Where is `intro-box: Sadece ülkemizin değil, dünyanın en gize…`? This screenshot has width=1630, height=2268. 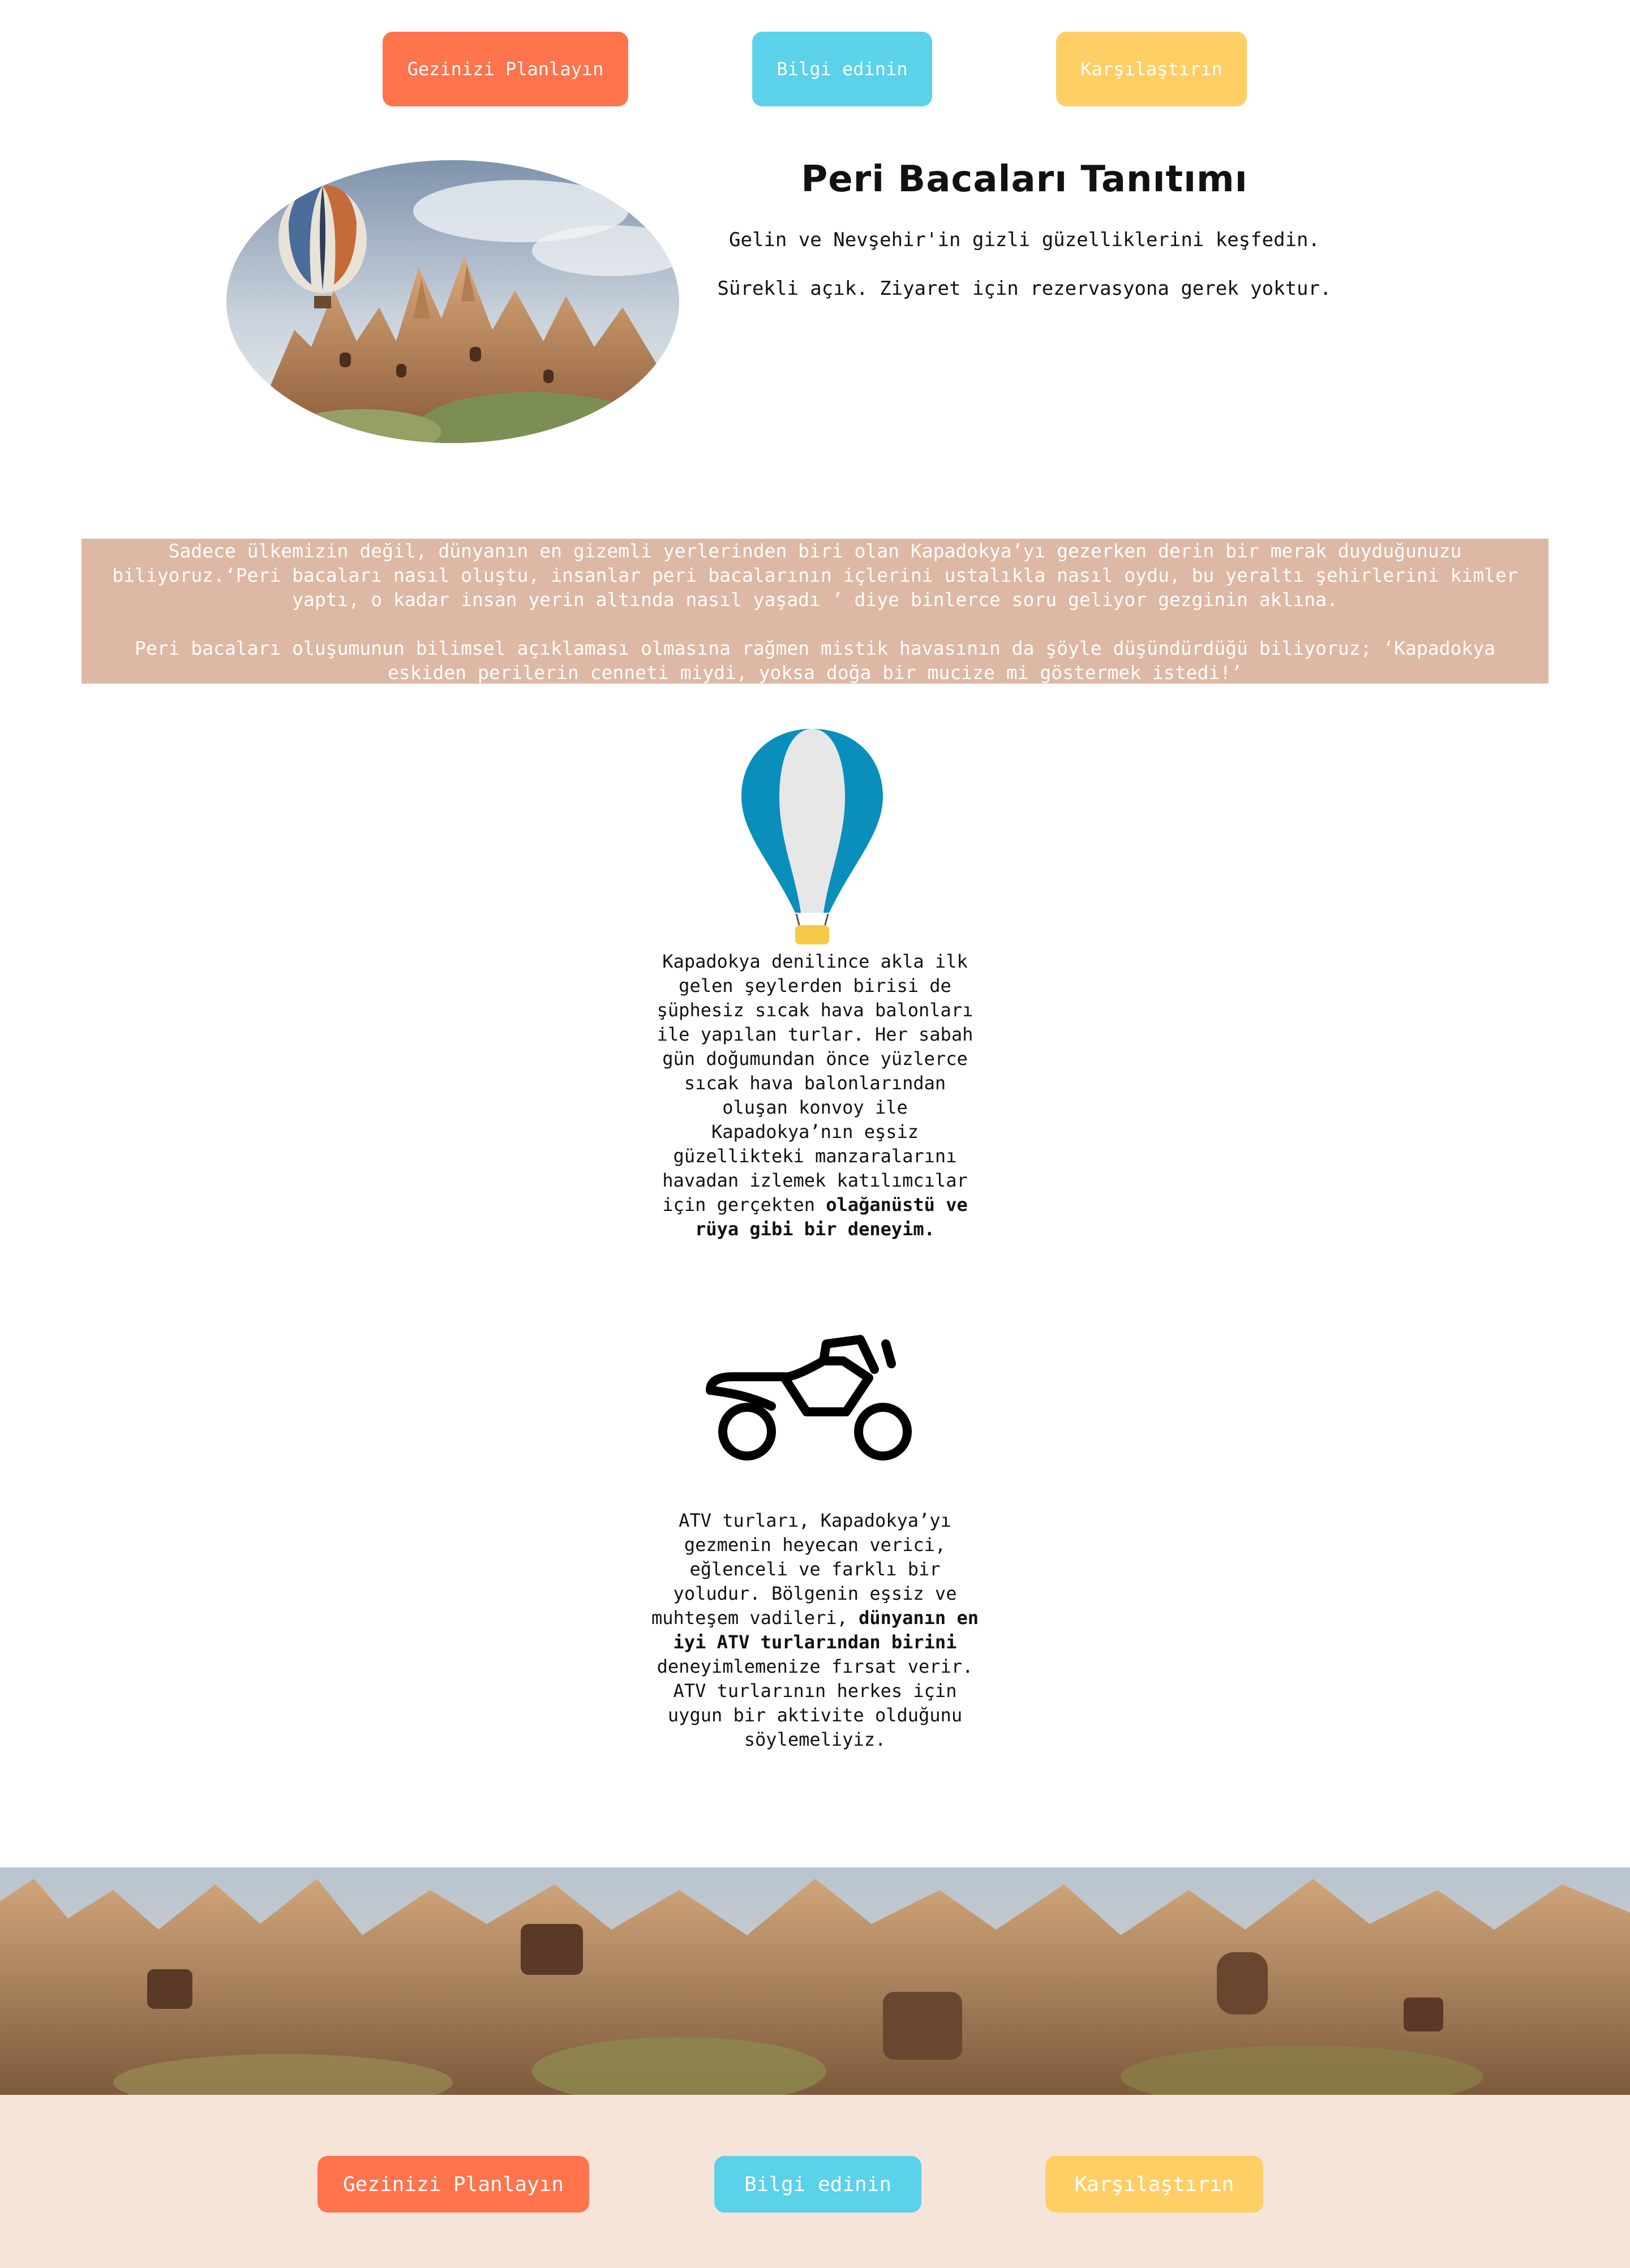 intro-box: Sadece ülkemizin değil, dünyanın en gize… is located at coordinates (815, 611).